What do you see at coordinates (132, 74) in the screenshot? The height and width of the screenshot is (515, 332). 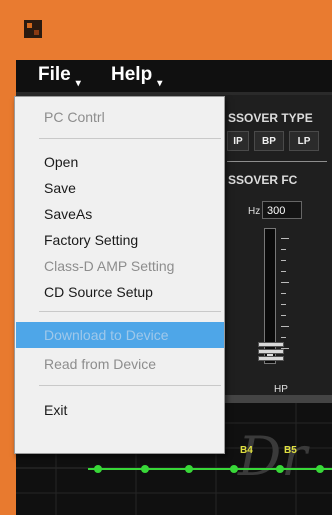 I see `menu-help-label: Help` at bounding box center [132, 74].